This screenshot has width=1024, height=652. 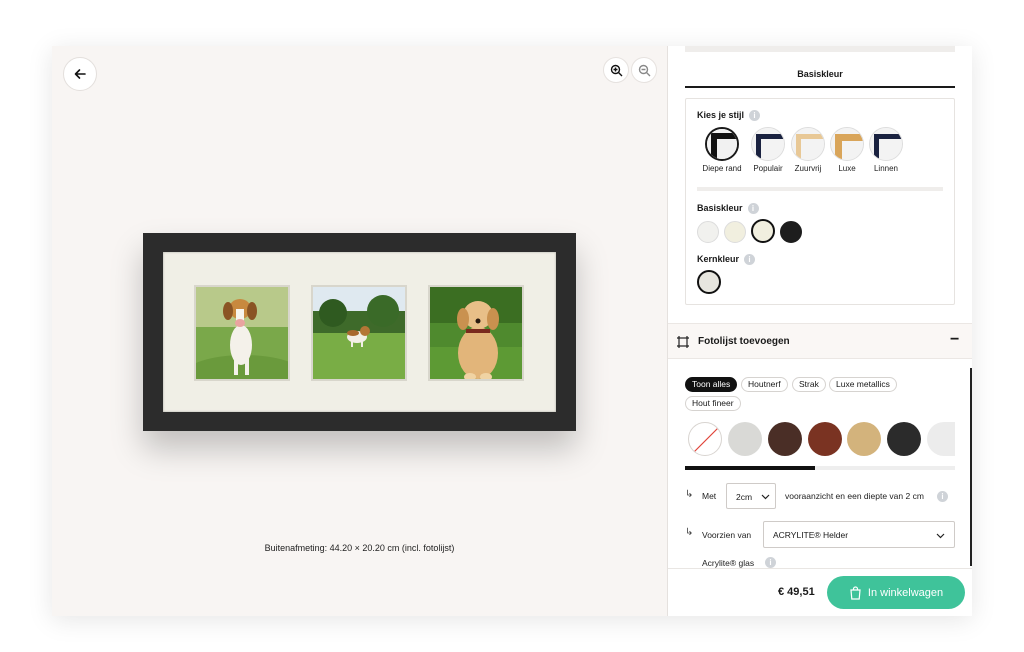 What do you see at coordinates (855, 592) in the screenshot?
I see `shopping-bag-icon` at bounding box center [855, 592].